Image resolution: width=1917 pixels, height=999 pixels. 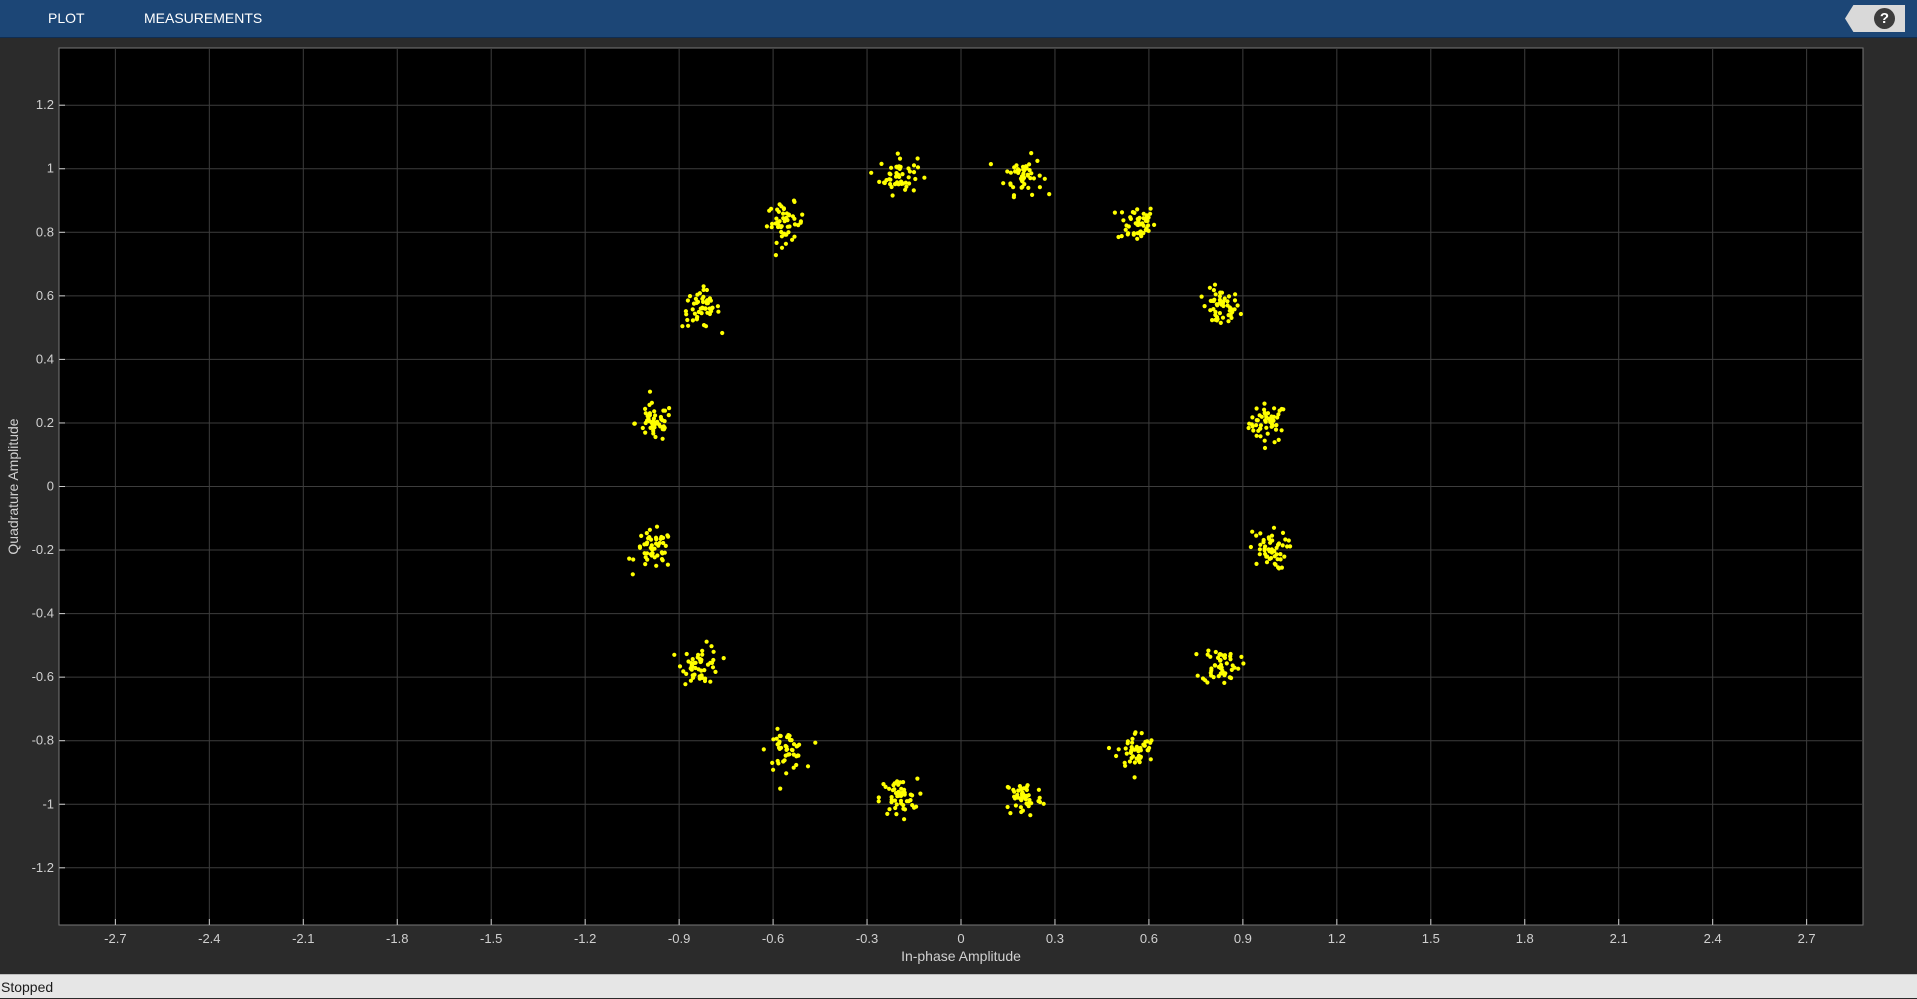 I want to click on x-tick-label: 0.9, so click(x=1243, y=938).